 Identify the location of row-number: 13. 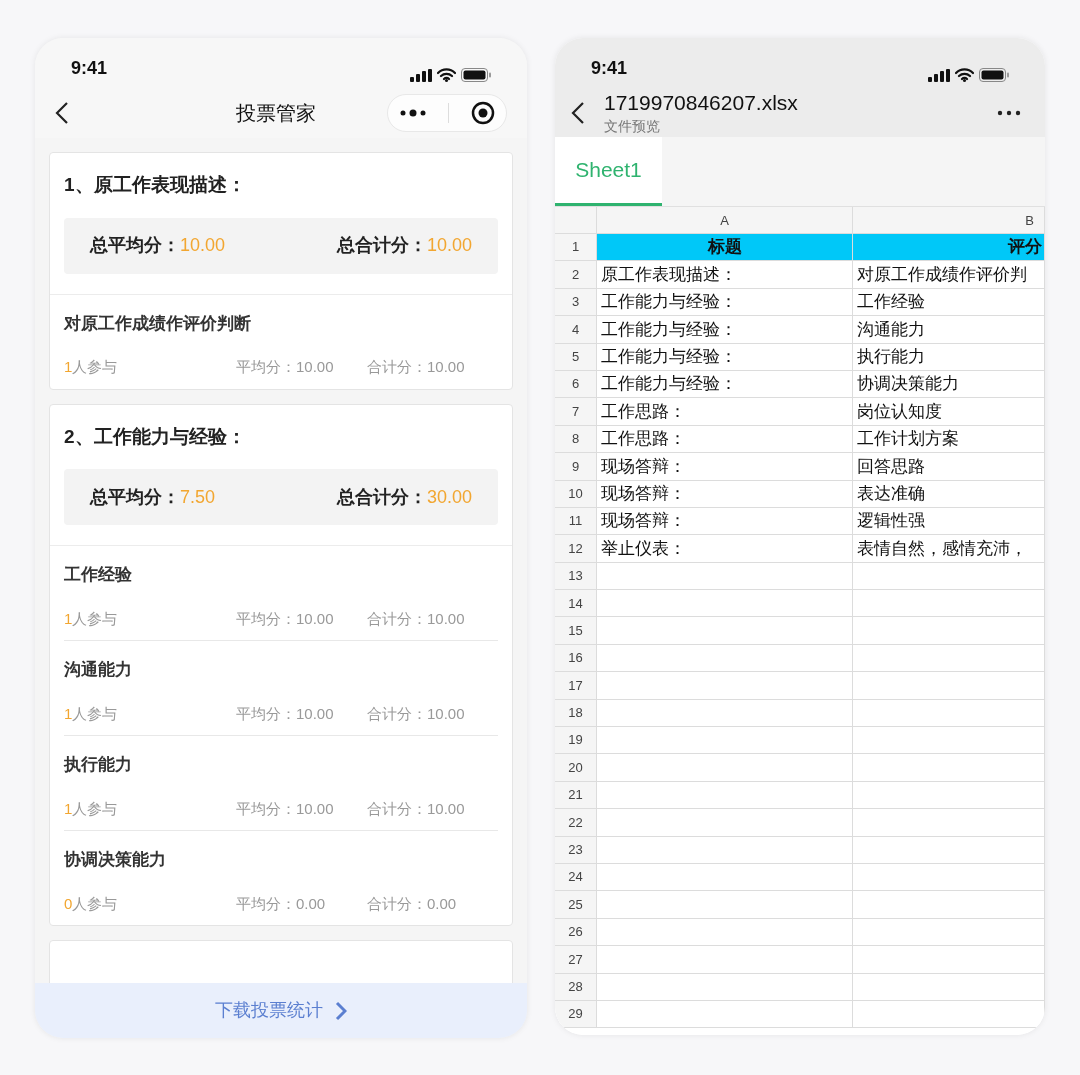
(576, 576).